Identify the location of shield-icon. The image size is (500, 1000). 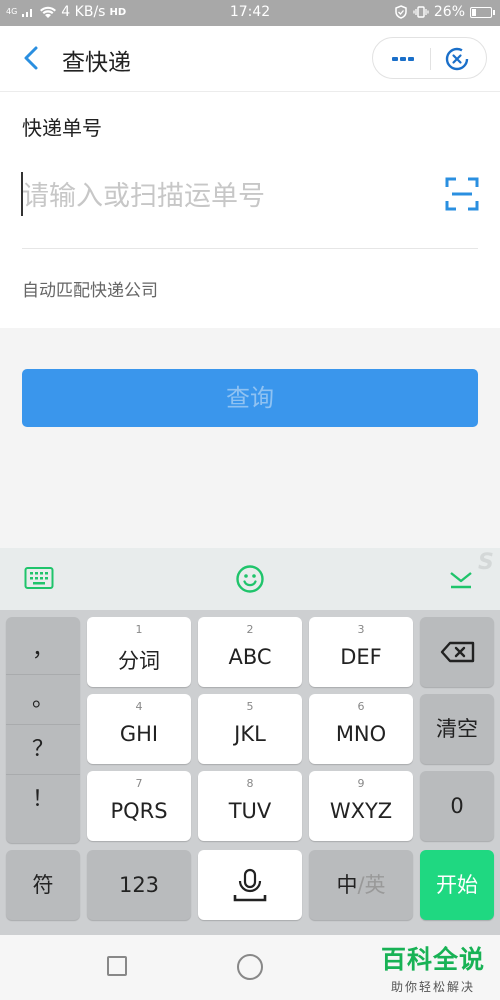
(401, 12).